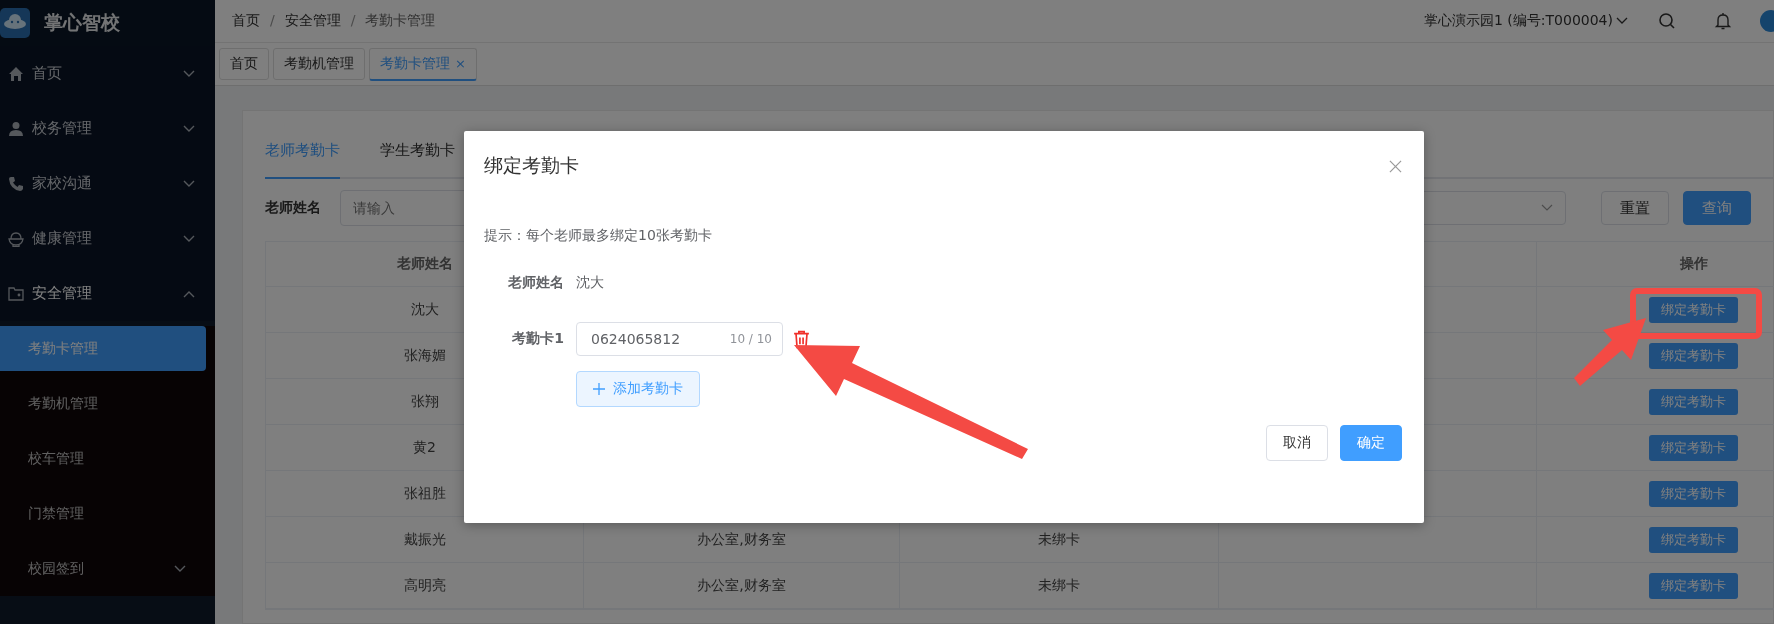 This screenshot has height=624, width=1774. What do you see at coordinates (1655, 264) in the screenshot?
I see `column-header: 操作` at bounding box center [1655, 264].